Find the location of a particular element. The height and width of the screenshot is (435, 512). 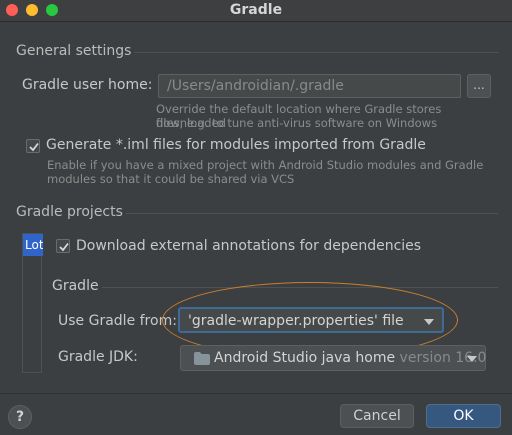

general-settings-heading: General settings is located at coordinates (74, 51).